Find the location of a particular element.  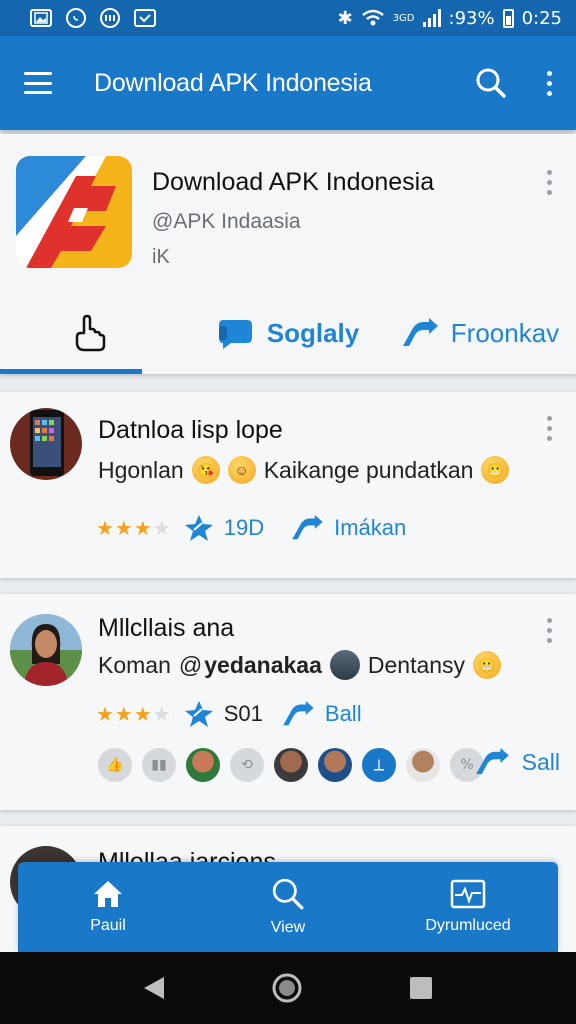

app-title: Download APK Indonesia is located at coordinates (233, 82).